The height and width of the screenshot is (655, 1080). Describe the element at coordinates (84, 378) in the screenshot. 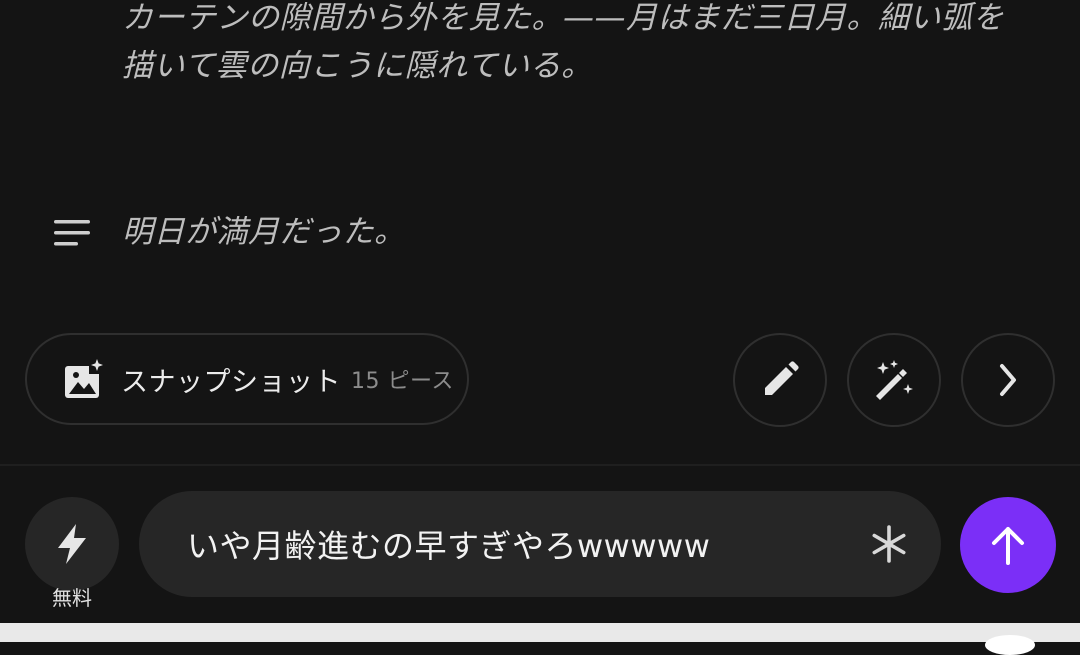

I see `image-sparkle-icon` at that location.